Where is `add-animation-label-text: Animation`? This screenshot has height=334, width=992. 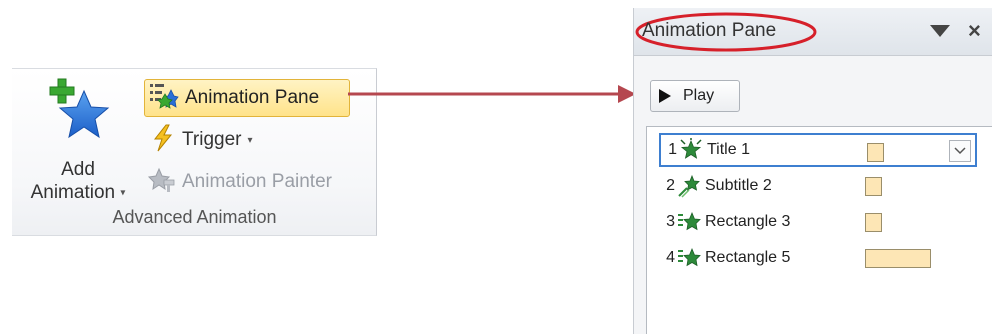 add-animation-label-text: Animation is located at coordinates (73, 192).